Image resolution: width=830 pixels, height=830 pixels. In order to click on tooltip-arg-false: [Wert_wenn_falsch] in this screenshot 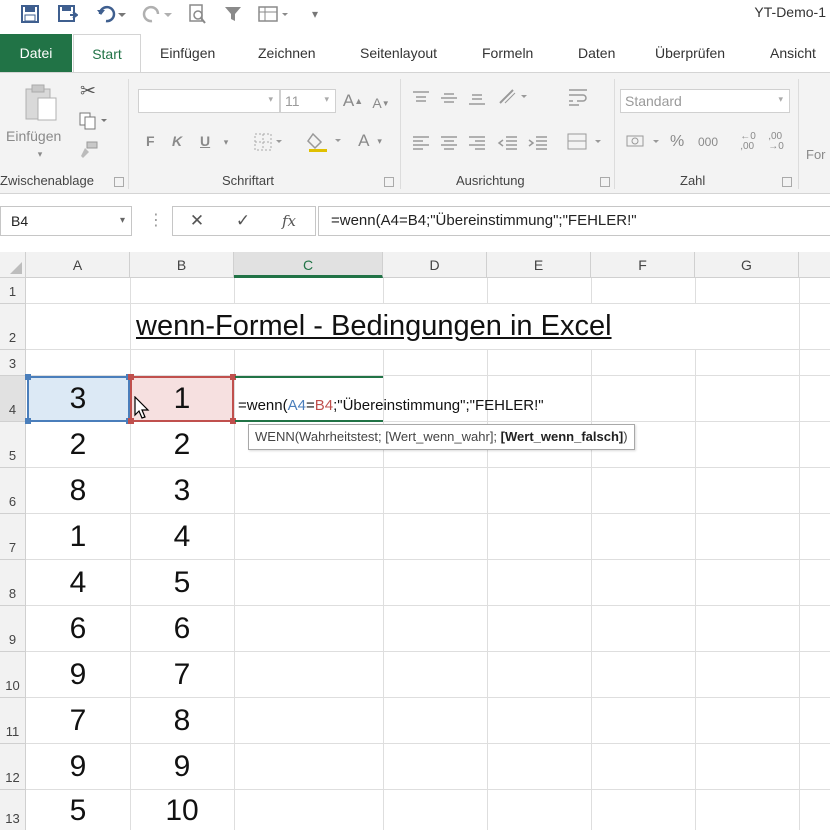, I will do `click(562, 436)`.